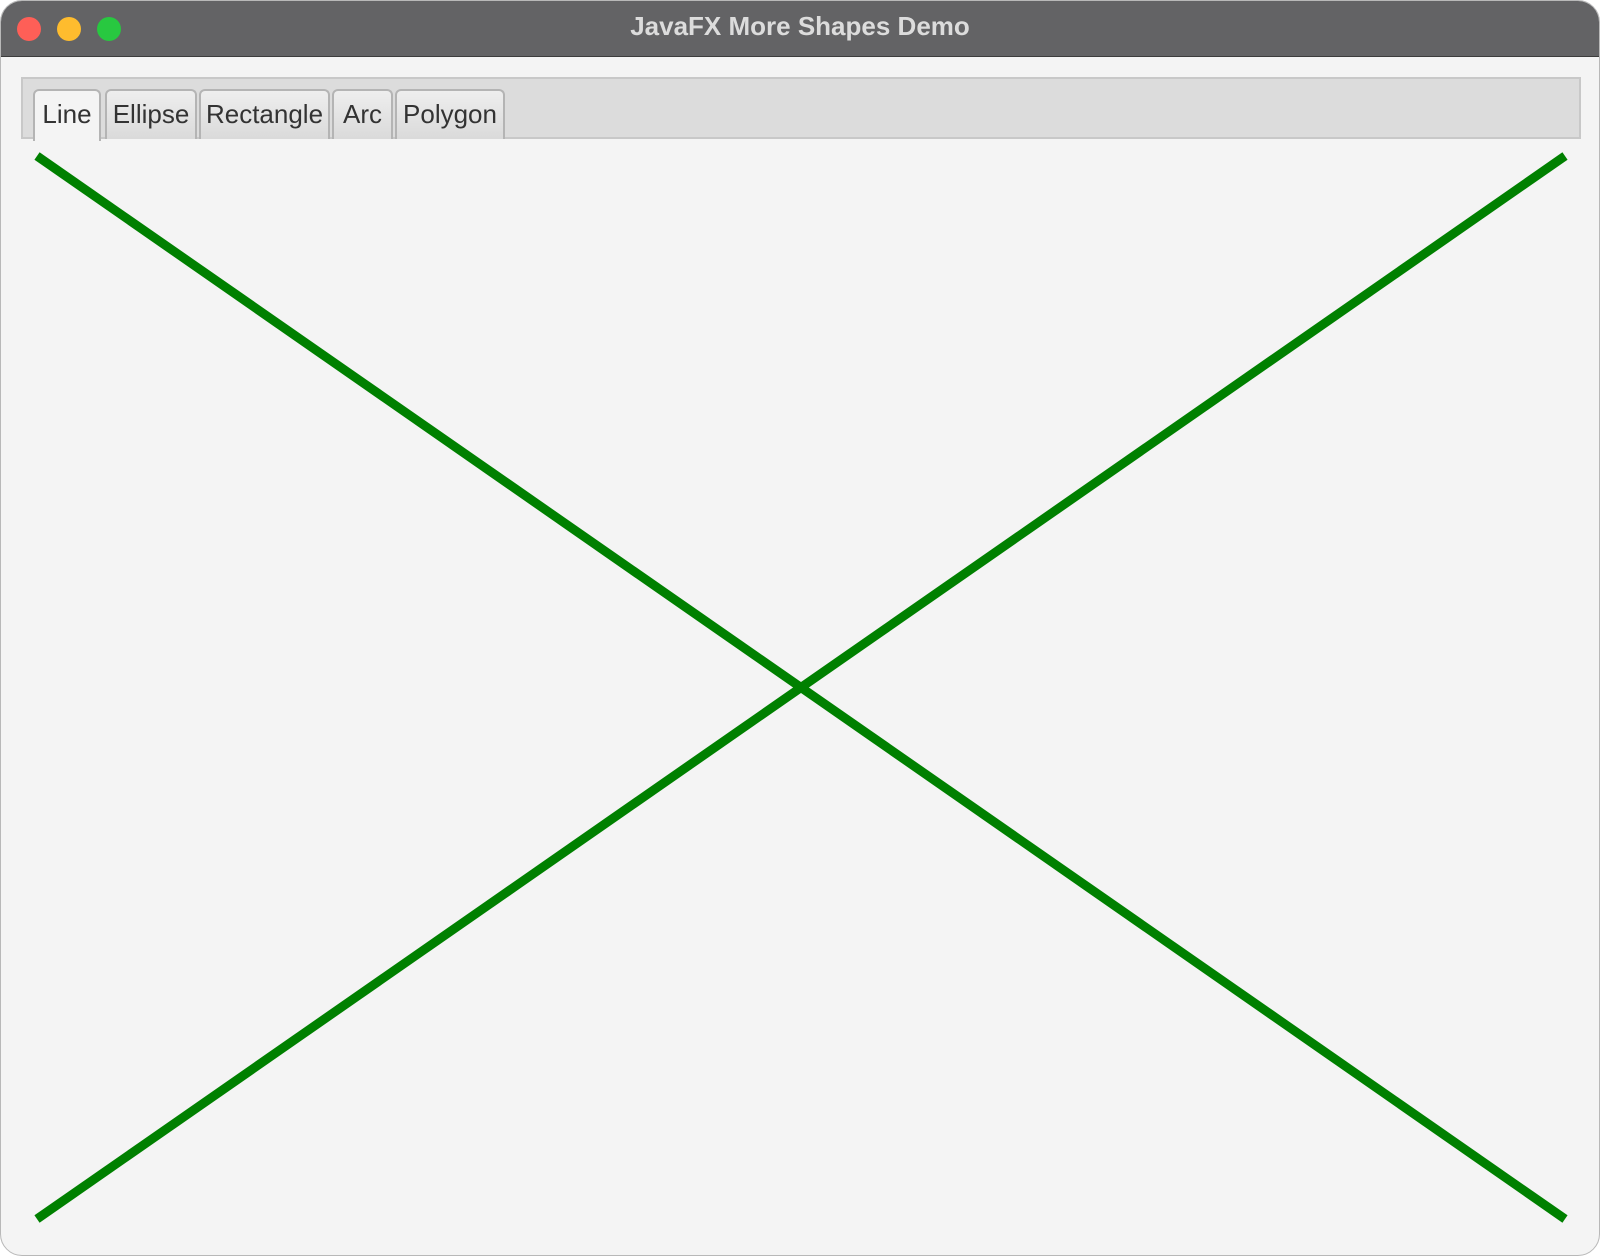 The image size is (1600, 1256). What do you see at coordinates (801, 109) in the screenshot?
I see `tab-header: Line Ellipse Rectangle Arc Polygon` at bounding box center [801, 109].